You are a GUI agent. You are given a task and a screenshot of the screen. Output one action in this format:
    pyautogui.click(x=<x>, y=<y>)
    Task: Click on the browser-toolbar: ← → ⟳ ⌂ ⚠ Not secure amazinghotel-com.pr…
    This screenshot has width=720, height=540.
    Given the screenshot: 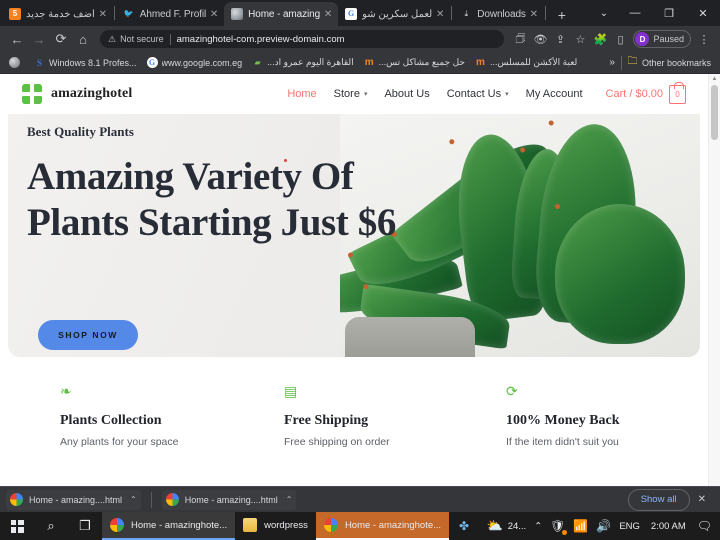 What is the action you would take?
    pyautogui.click(x=360, y=39)
    